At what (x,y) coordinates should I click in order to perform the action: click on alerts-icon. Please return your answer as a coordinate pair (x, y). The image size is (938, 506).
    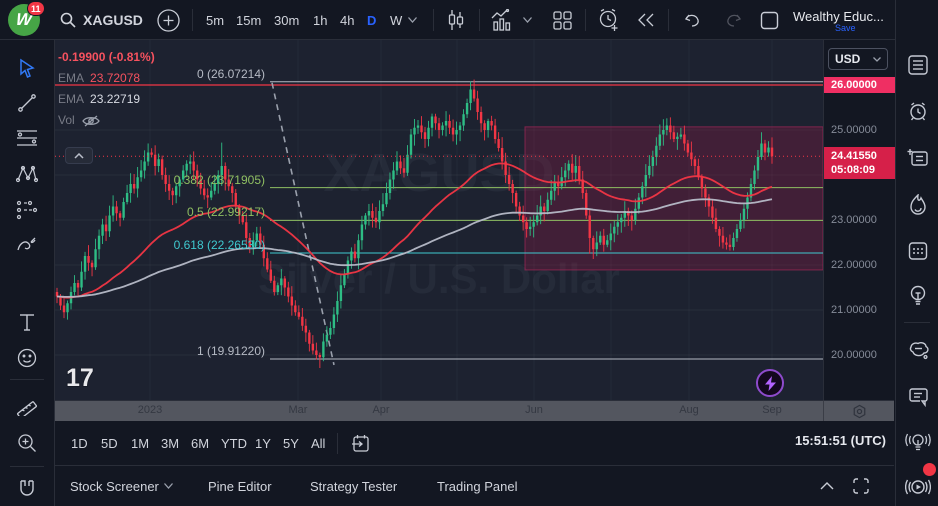
    Looking at the image, I should click on (918, 112).